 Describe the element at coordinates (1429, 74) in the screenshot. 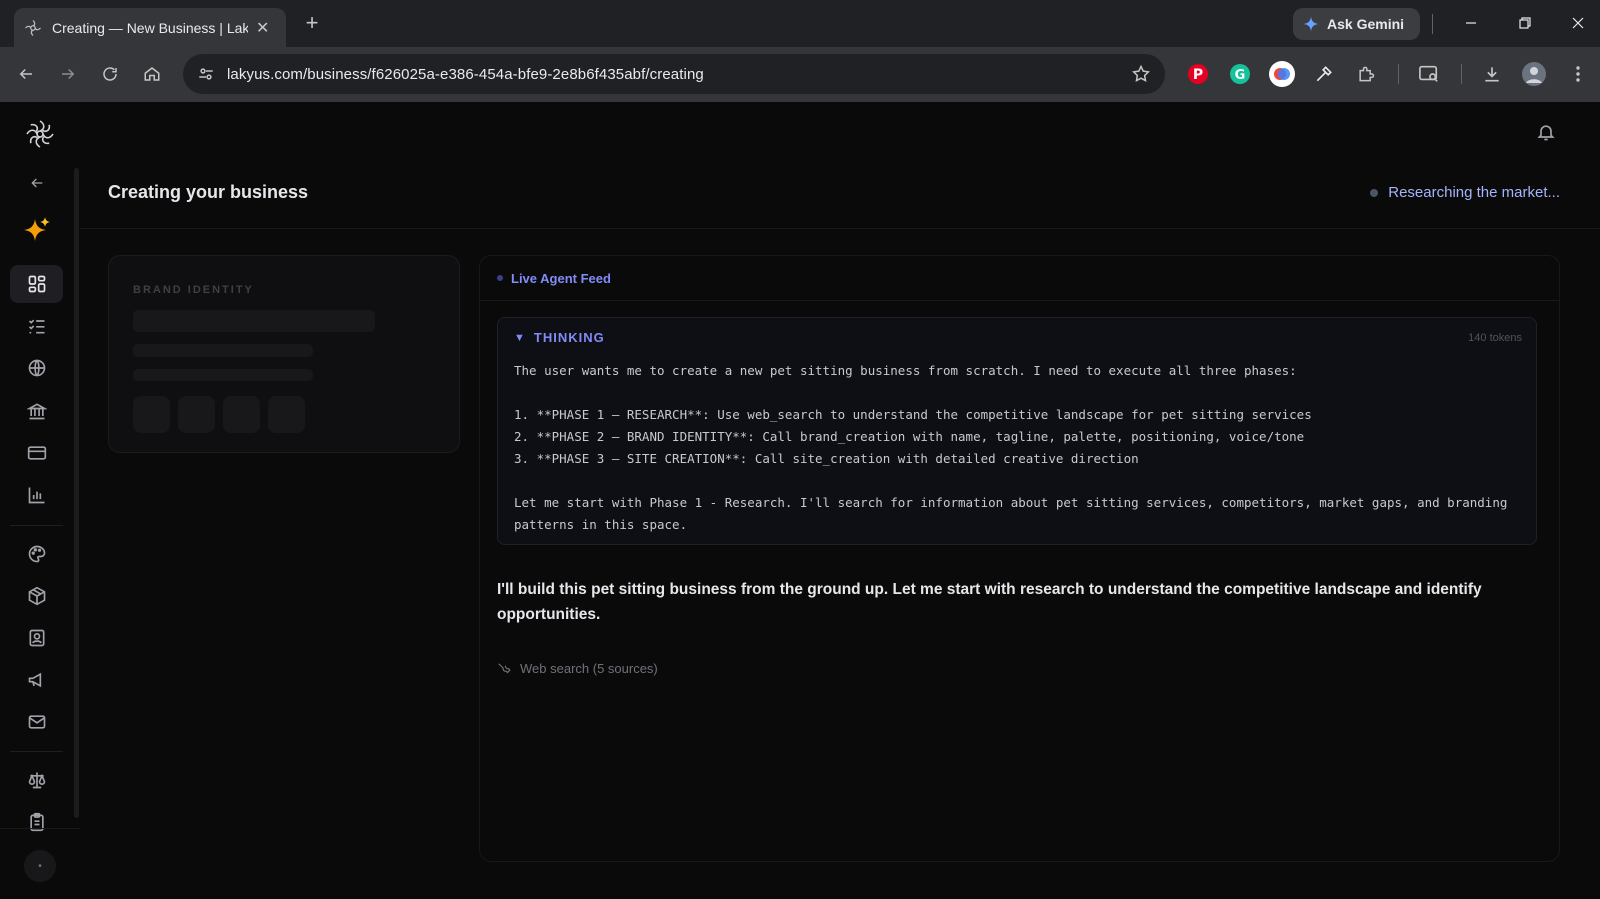

I see `tab-search-icon` at that location.